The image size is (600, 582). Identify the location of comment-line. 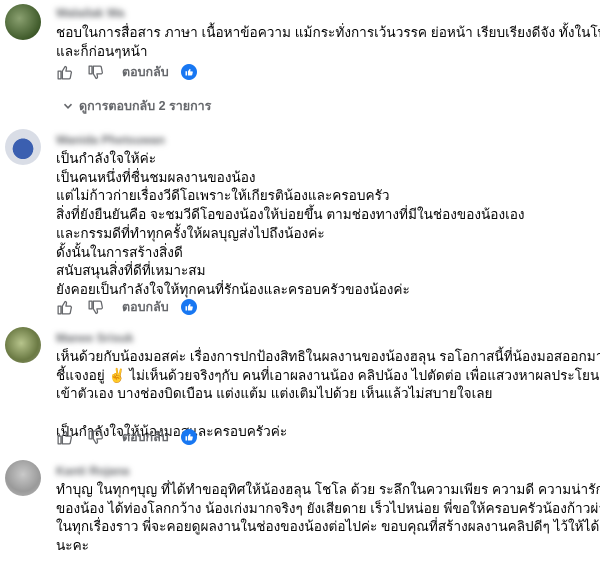
(323, 413).